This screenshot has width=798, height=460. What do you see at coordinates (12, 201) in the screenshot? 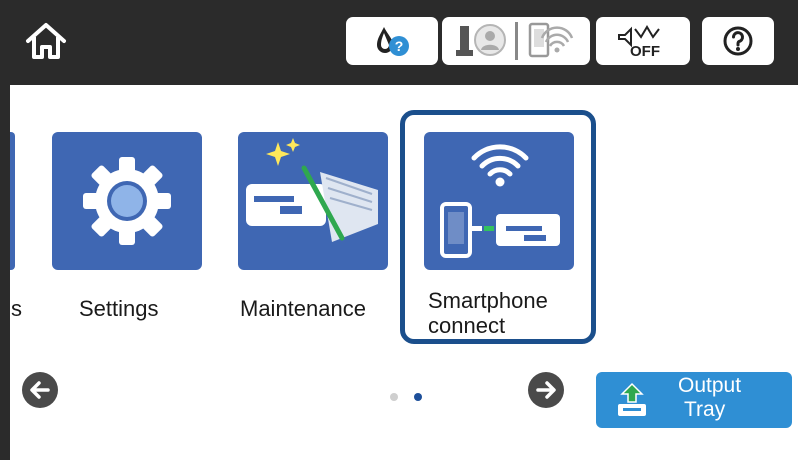
I see `menu-tile-partial` at bounding box center [12, 201].